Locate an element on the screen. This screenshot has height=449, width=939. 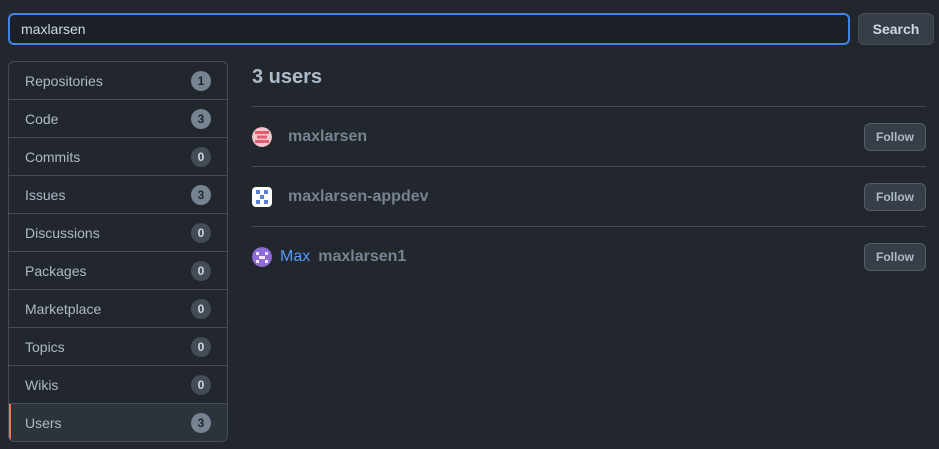
count-badge: 1 is located at coordinates (201, 80).